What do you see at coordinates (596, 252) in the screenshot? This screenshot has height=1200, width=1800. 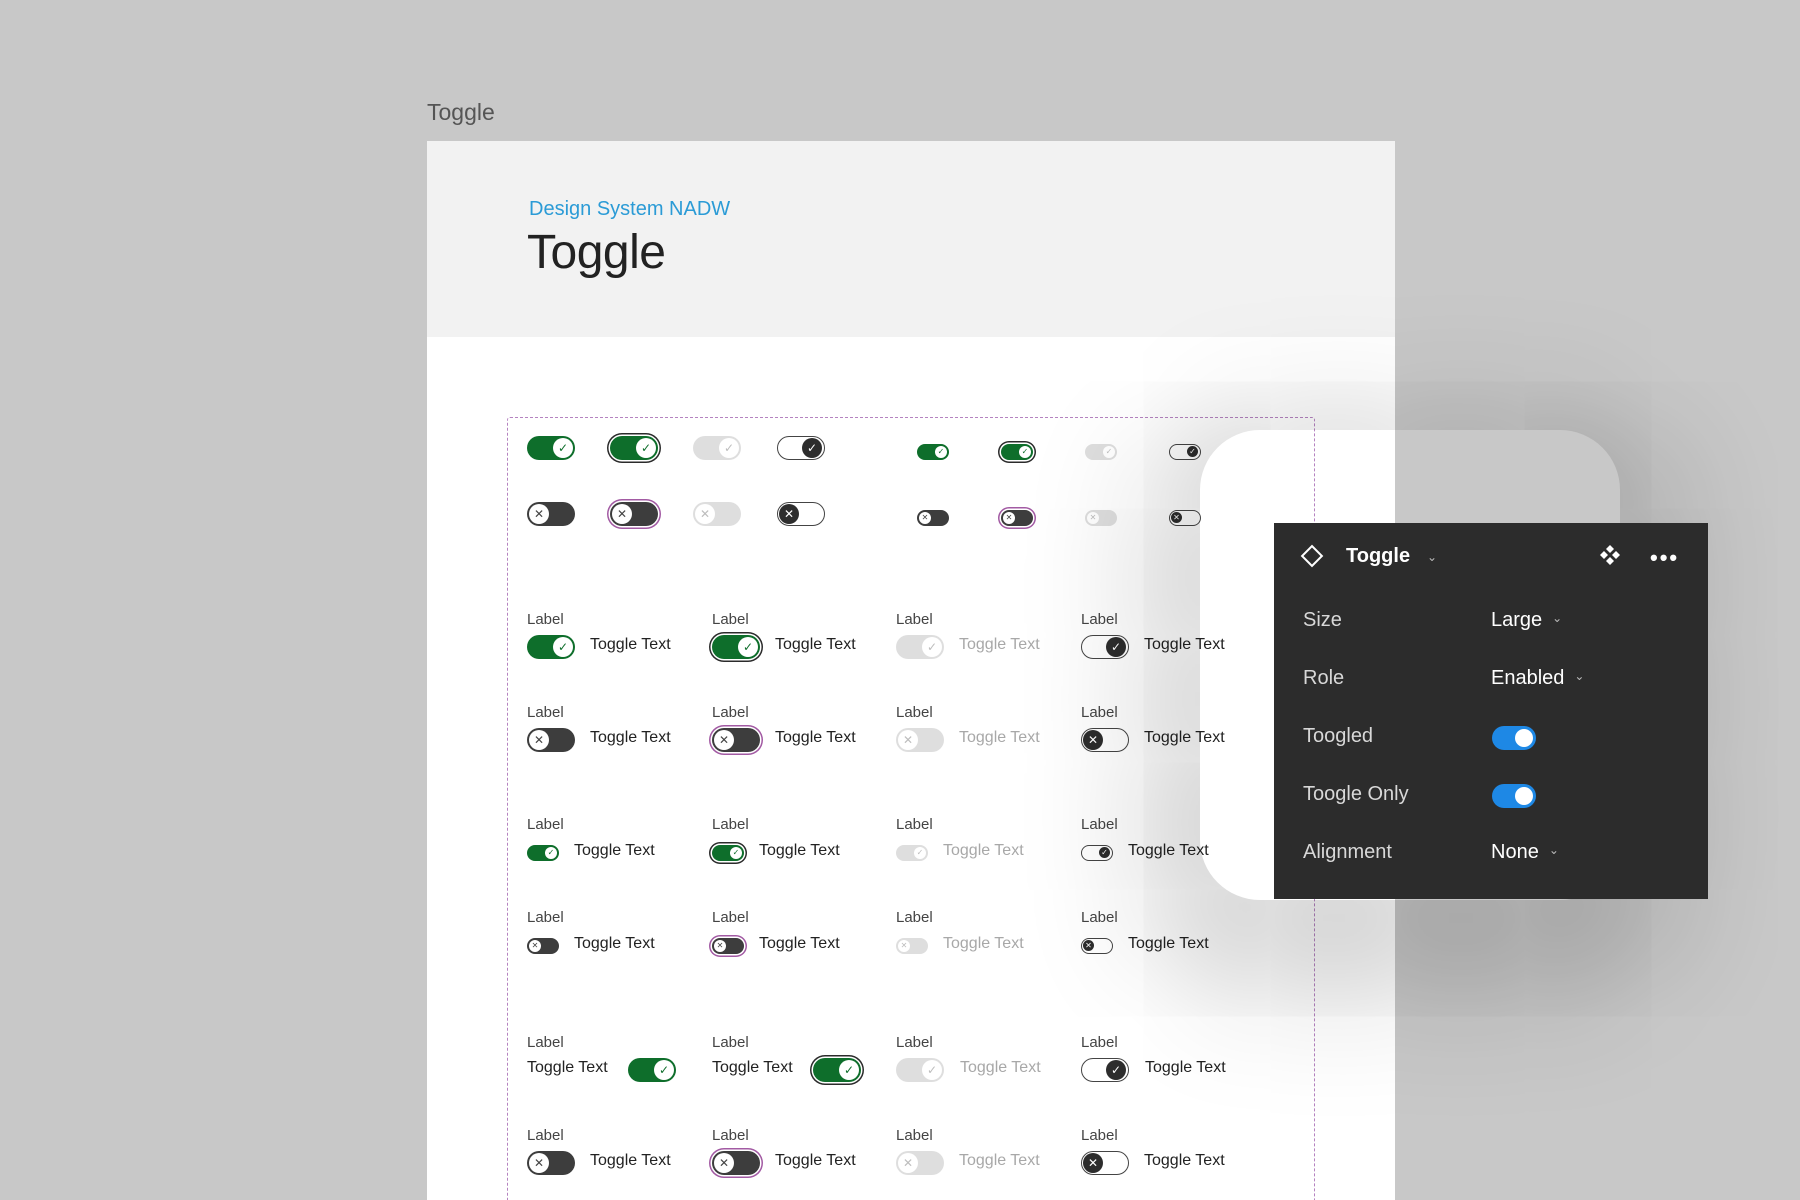 I see `page-title: Toggle` at bounding box center [596, 252].